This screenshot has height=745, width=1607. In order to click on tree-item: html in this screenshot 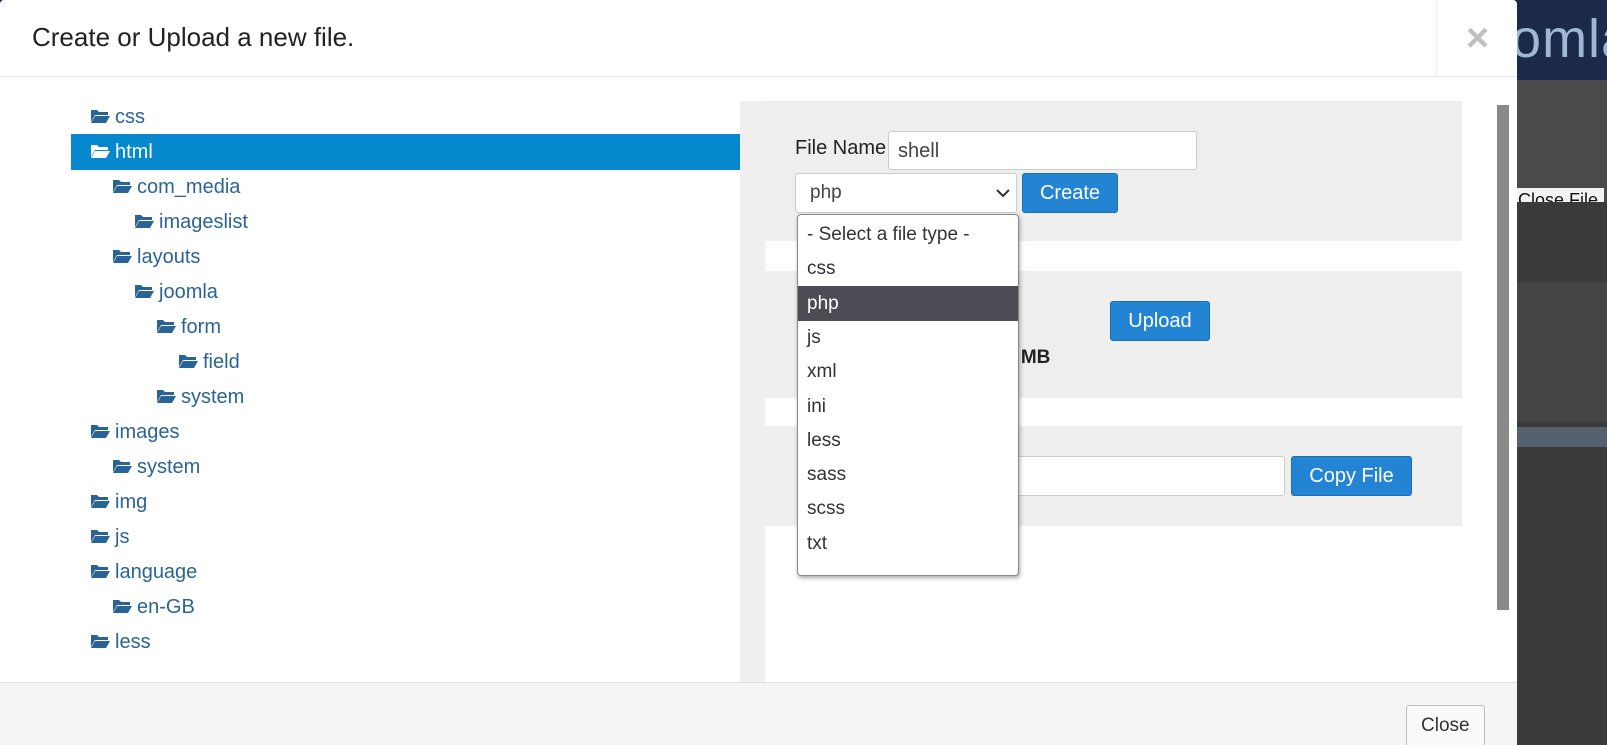, I will do `click(406, 152)`.